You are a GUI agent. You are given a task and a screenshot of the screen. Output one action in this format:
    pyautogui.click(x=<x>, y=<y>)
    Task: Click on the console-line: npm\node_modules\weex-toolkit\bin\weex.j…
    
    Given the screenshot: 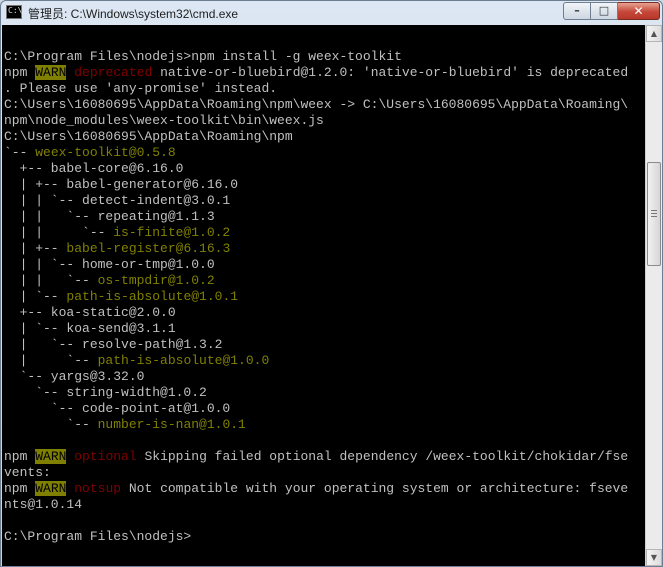 What is the action you would take?
    pyautogui.click(x=164, y=121)
    